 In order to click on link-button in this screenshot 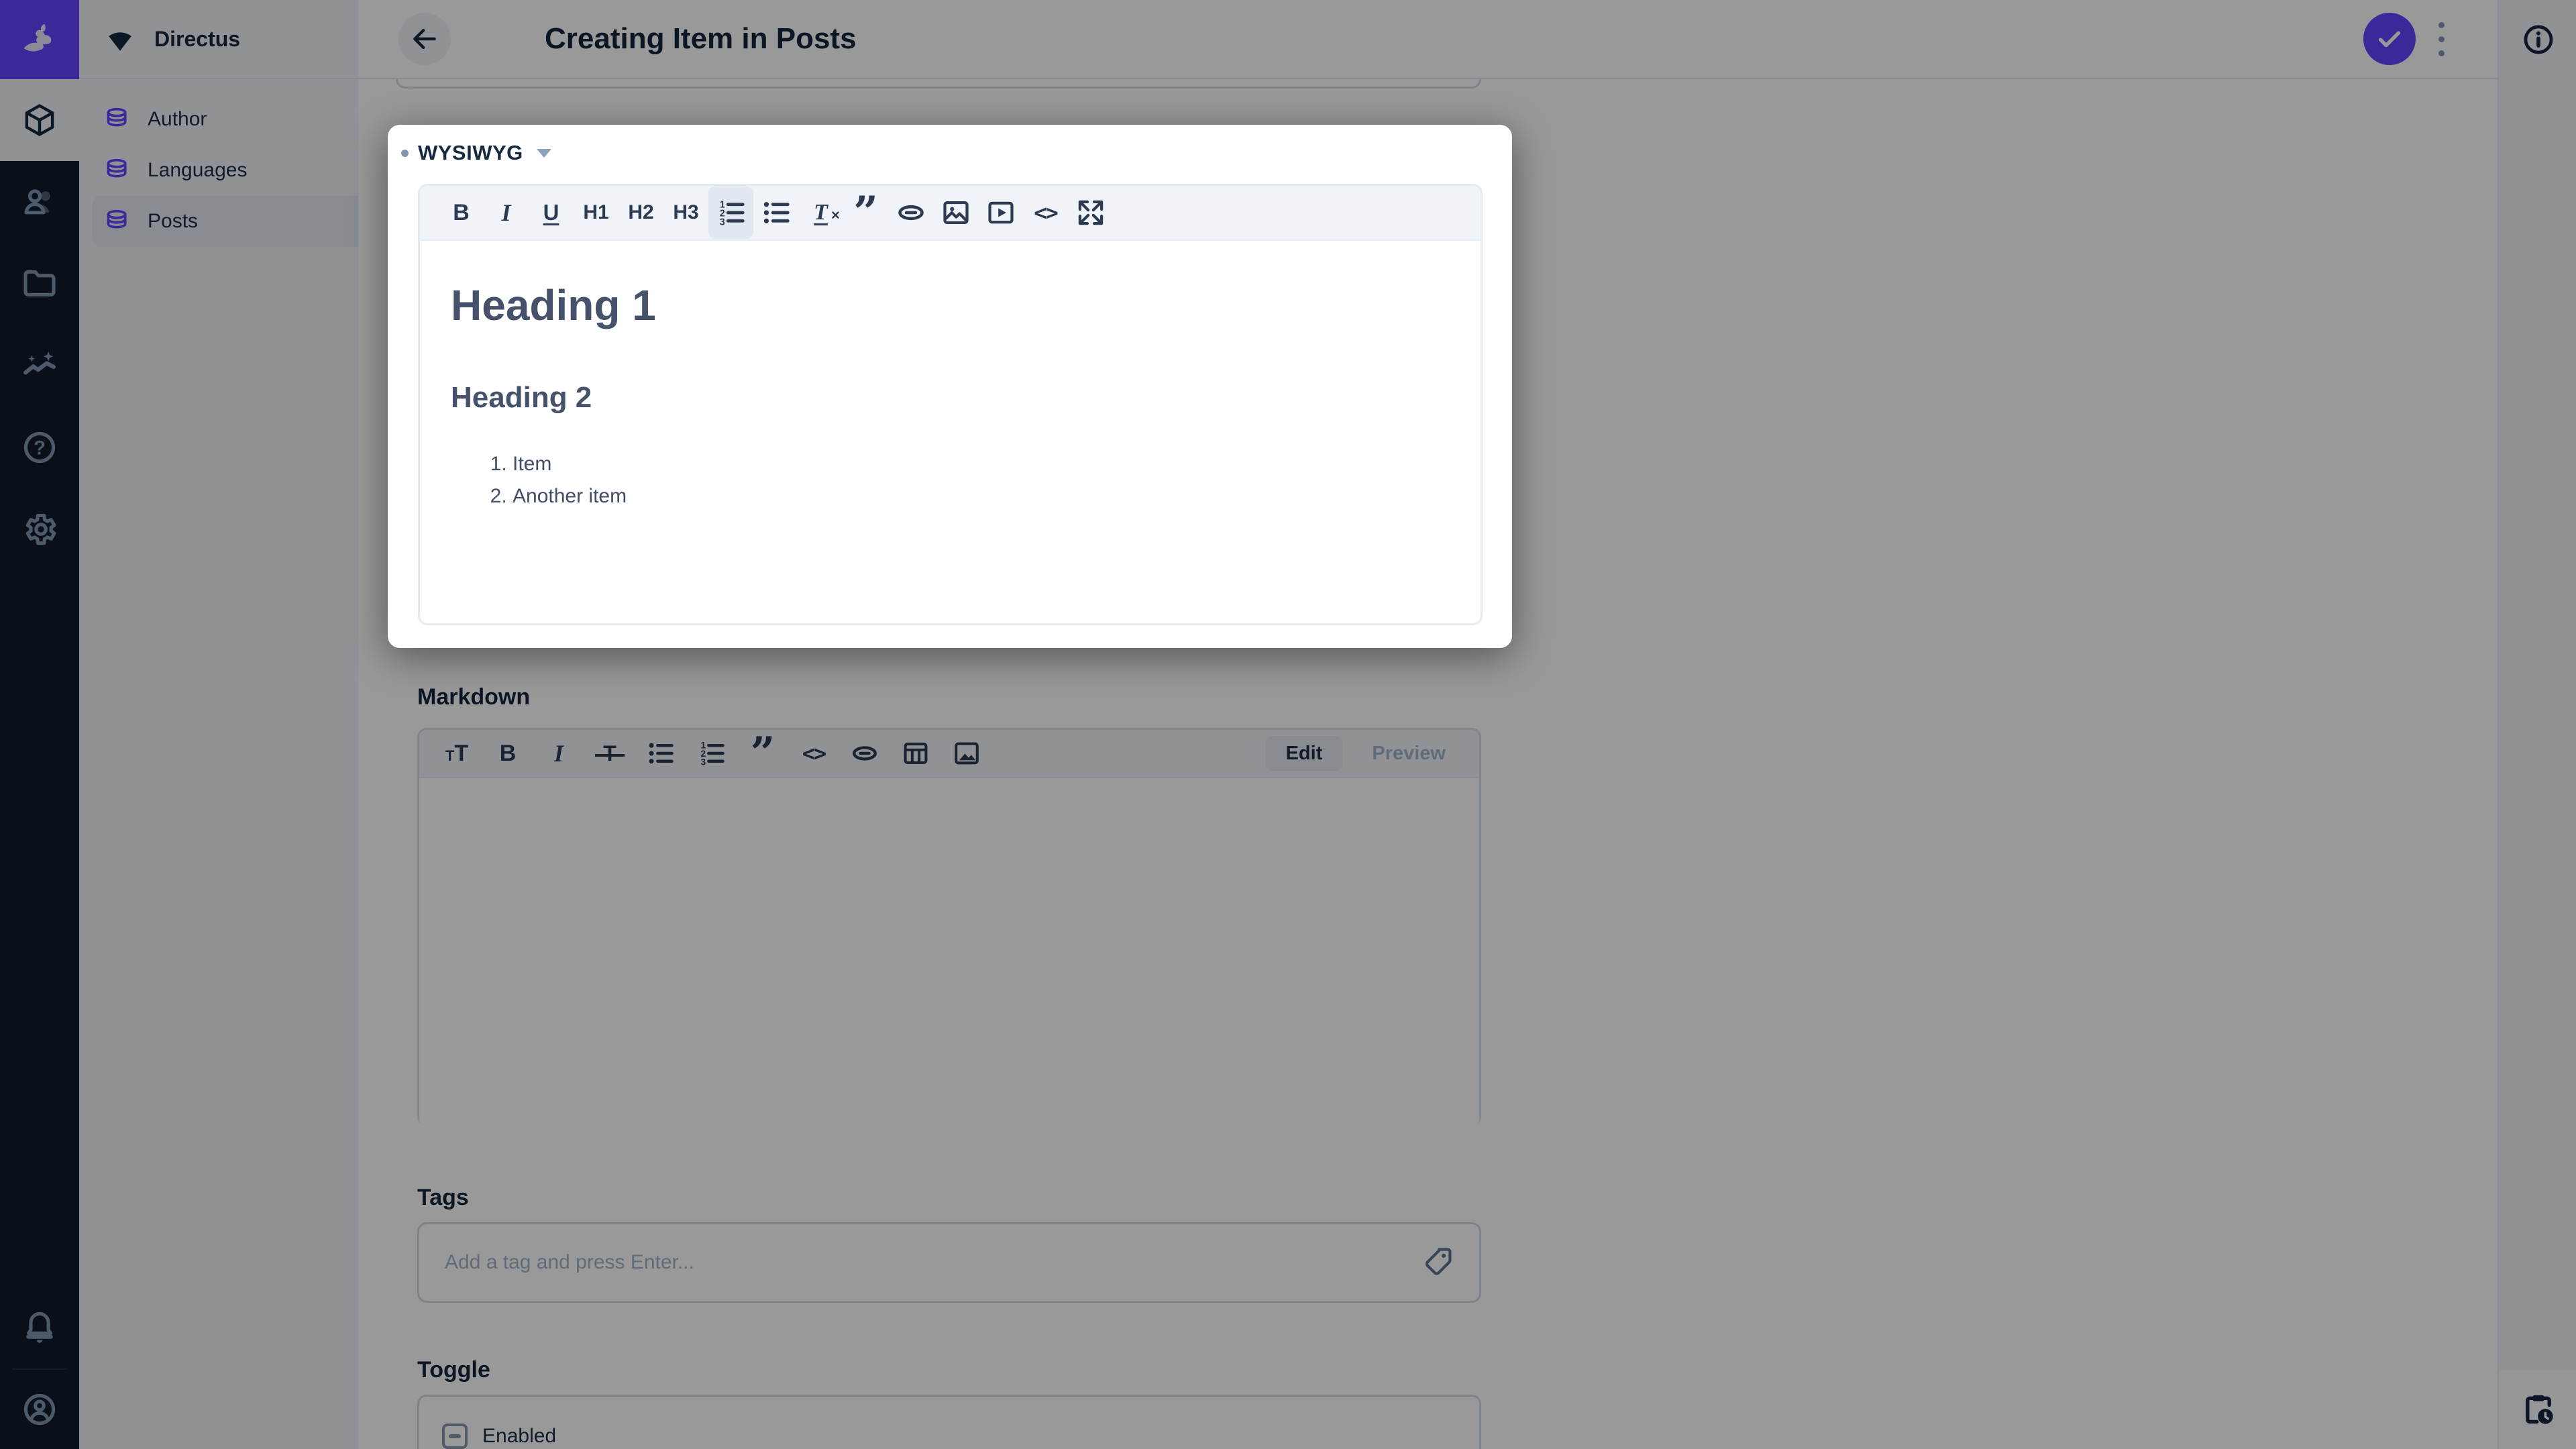, I will do `click(910, 213)`.